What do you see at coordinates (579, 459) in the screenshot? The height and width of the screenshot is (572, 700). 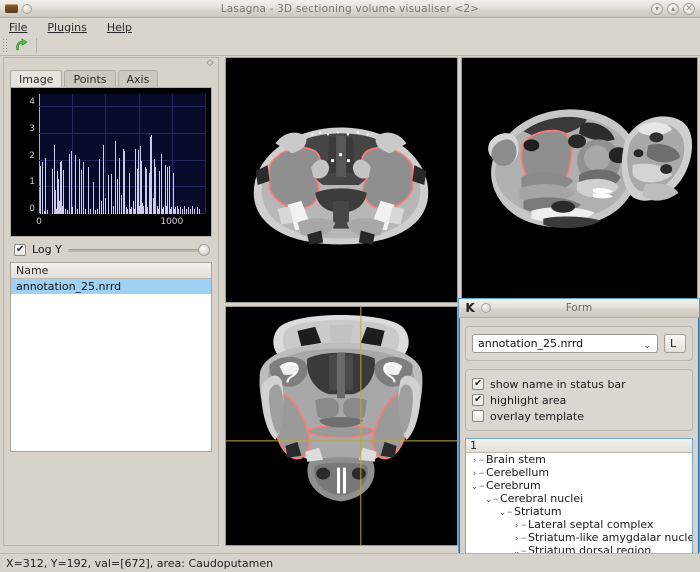 I see `tree-node: › – Brain stem` at bounding box center [579, 459].